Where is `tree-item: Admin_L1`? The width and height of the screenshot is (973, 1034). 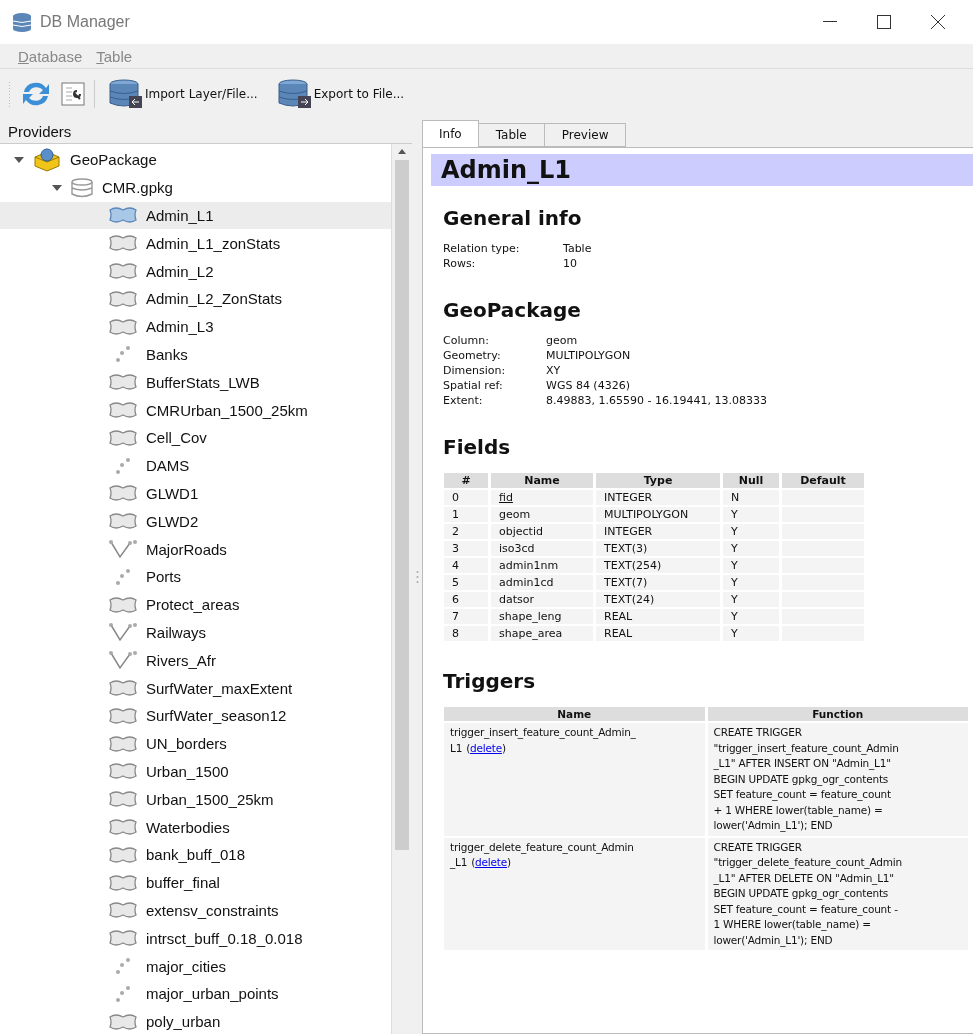
tree-item: Admin_L1 is located at coordinates (195, 215).